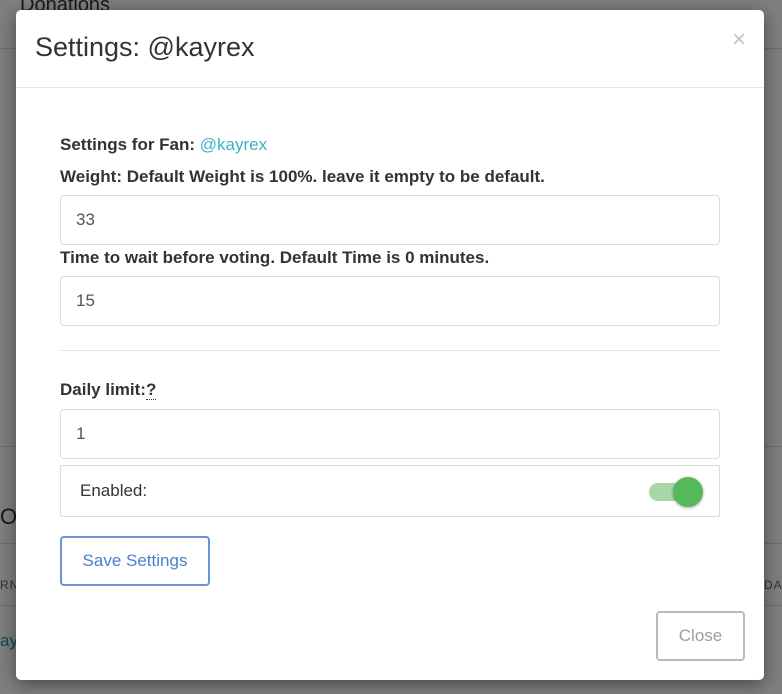  Describe the element at coordinates (103, 389) in the screenshot. I see `daily-limit-label-text: Daily limit:` at that location.